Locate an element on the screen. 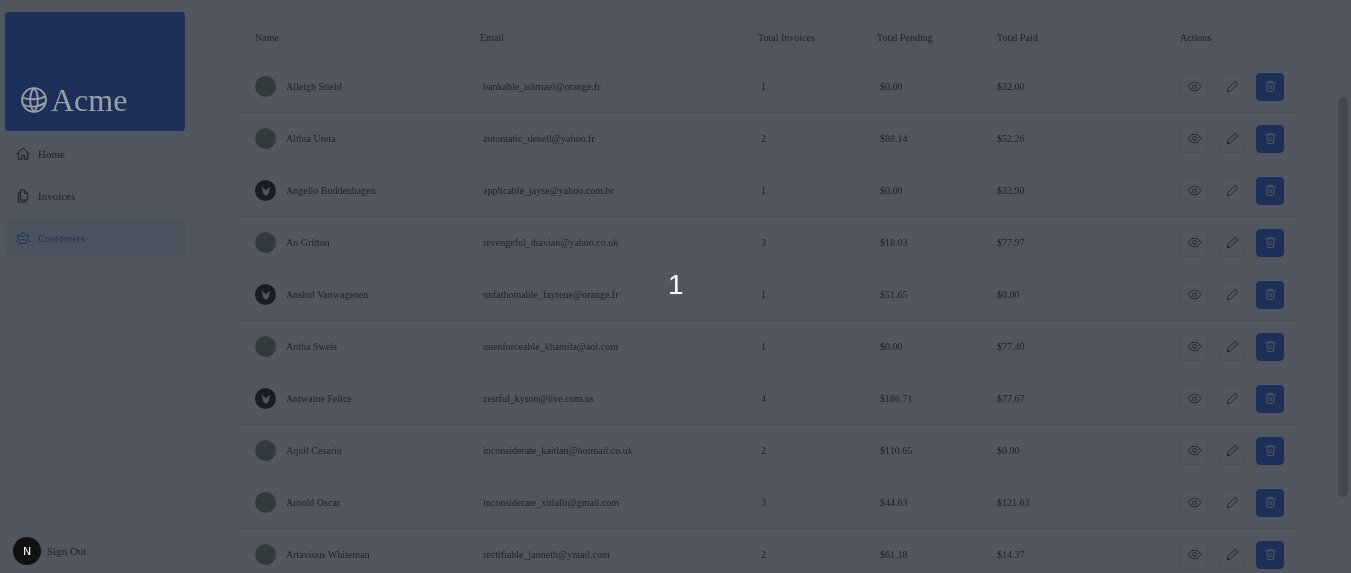 The image size is (1351, 573). globe-icon is located at coordinates (34, 100).